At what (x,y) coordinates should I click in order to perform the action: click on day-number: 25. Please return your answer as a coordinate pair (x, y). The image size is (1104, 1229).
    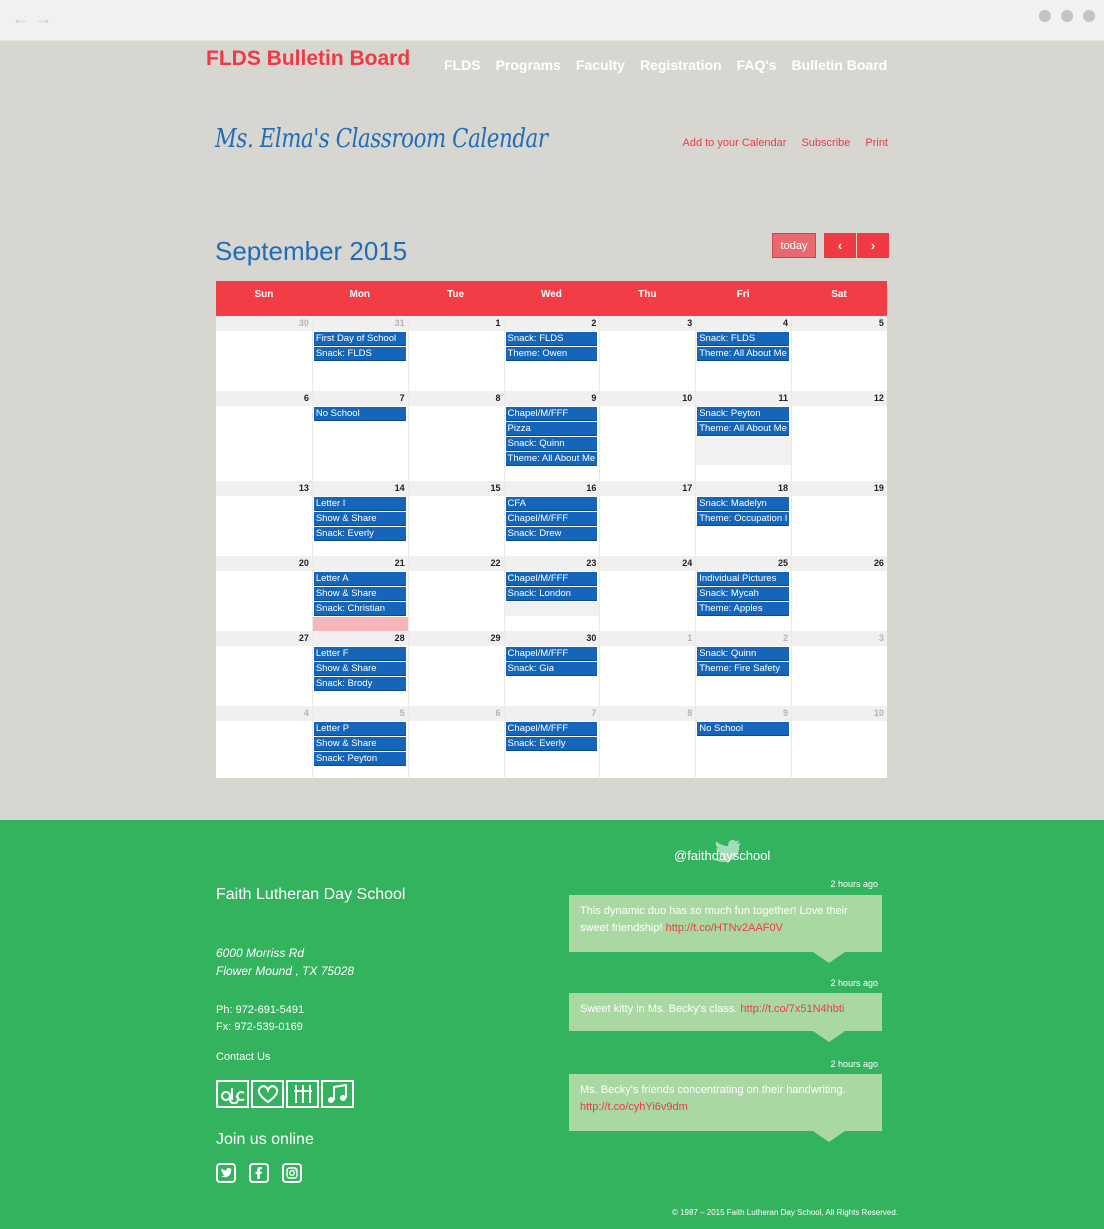
    Looking at the image, I should click on (744, 563).